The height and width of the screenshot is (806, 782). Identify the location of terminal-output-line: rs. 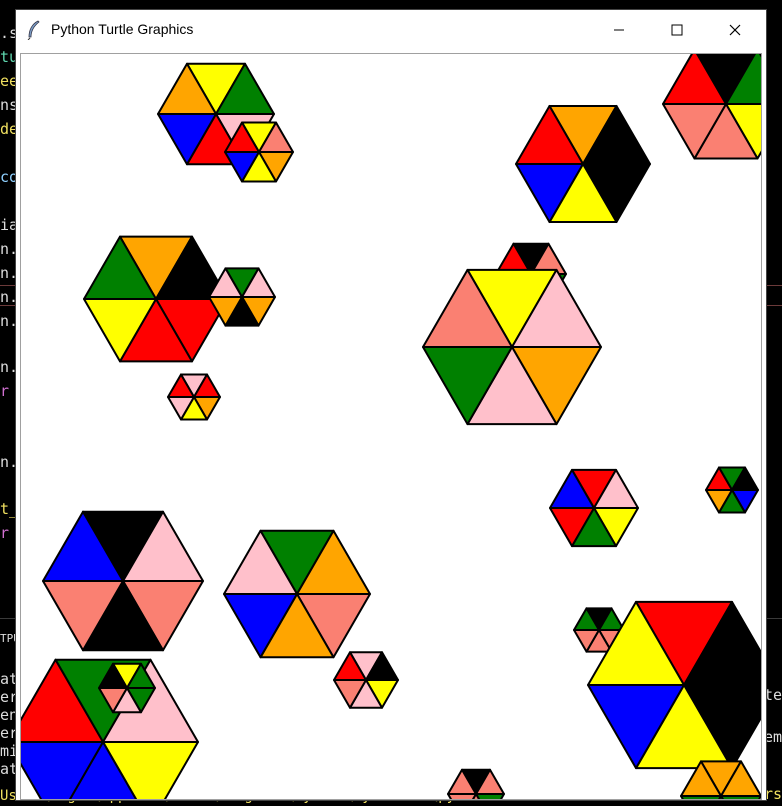
(773, 794).